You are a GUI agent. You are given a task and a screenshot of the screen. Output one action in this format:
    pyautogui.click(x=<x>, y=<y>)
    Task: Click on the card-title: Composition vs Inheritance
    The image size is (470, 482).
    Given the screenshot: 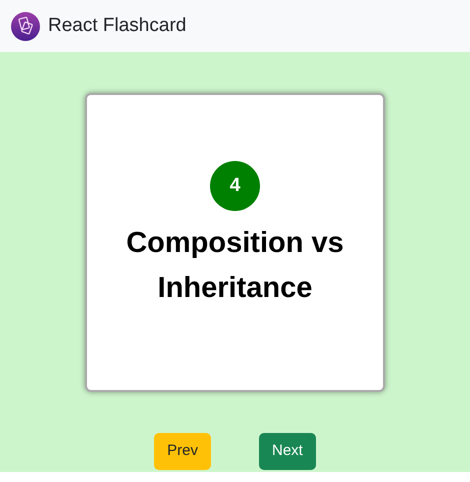 What is the action you would take?
    pyautogui.click(x=235, y=266)
    